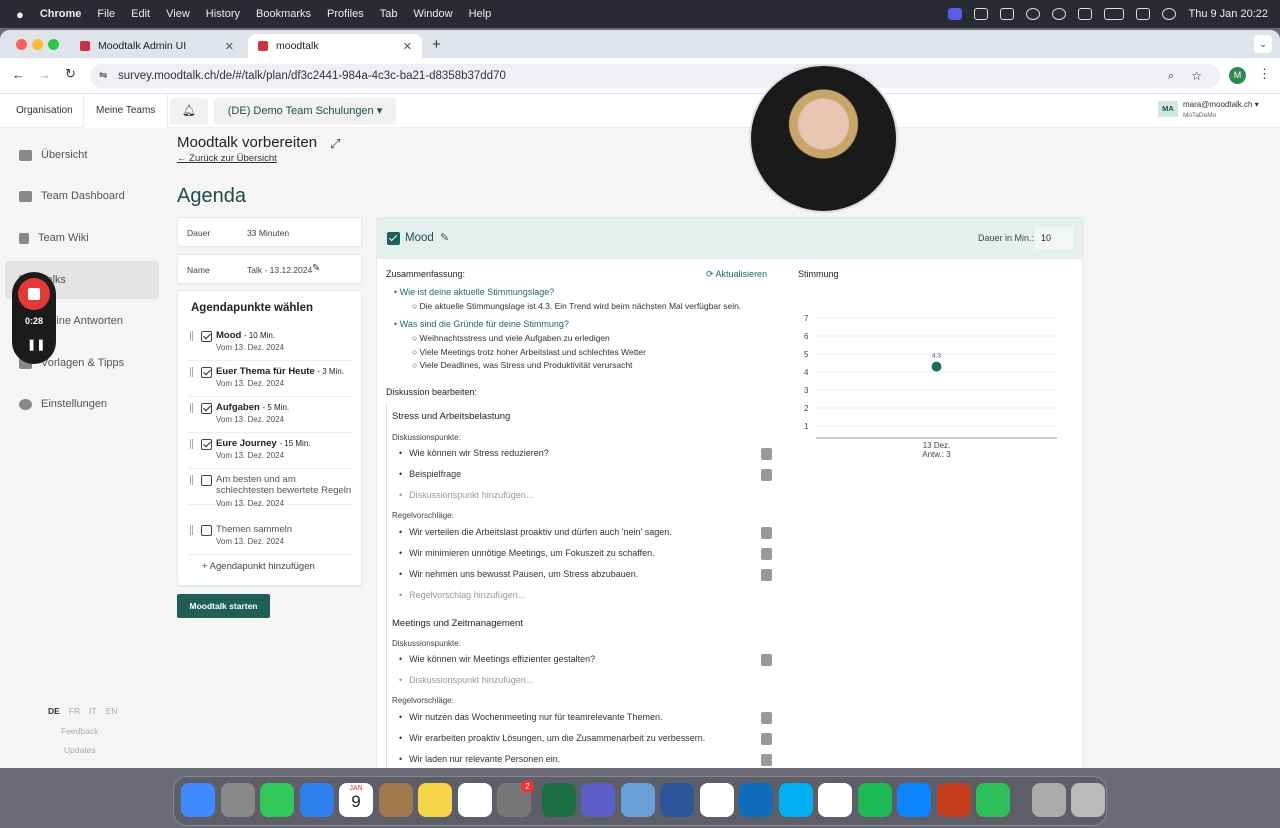 This screenshot has height=828, width=1280. What do you see at coordinates (44, 111) in the screenshot?
I see `tab-organisation: Organisation` at bounding box center [44, 111].